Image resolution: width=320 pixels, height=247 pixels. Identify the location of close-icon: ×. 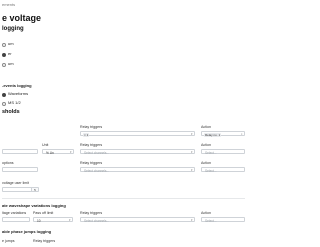
(242, 134).